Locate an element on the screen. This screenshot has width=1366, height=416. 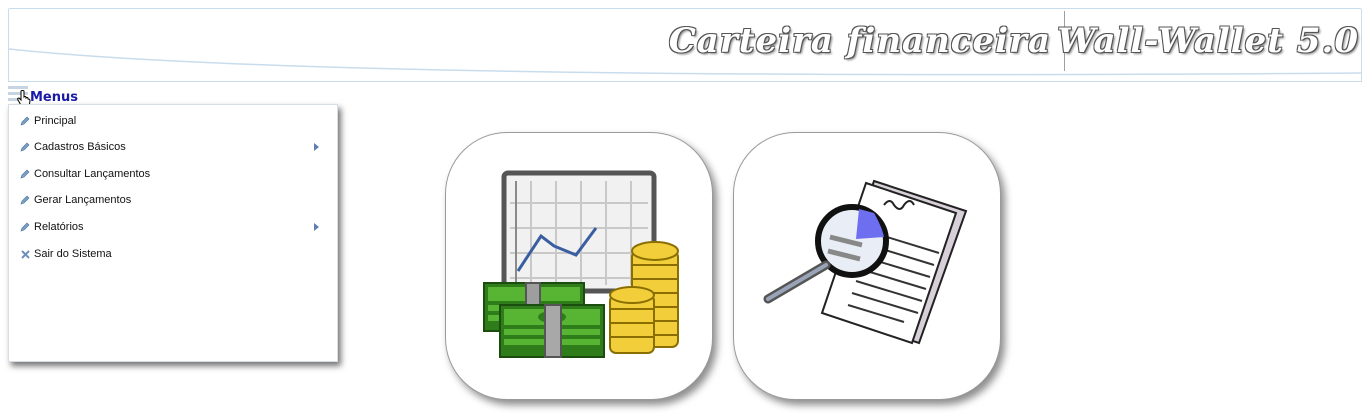
menu-item-label: Cadastros Básicos is located at coordinates (80, 147).